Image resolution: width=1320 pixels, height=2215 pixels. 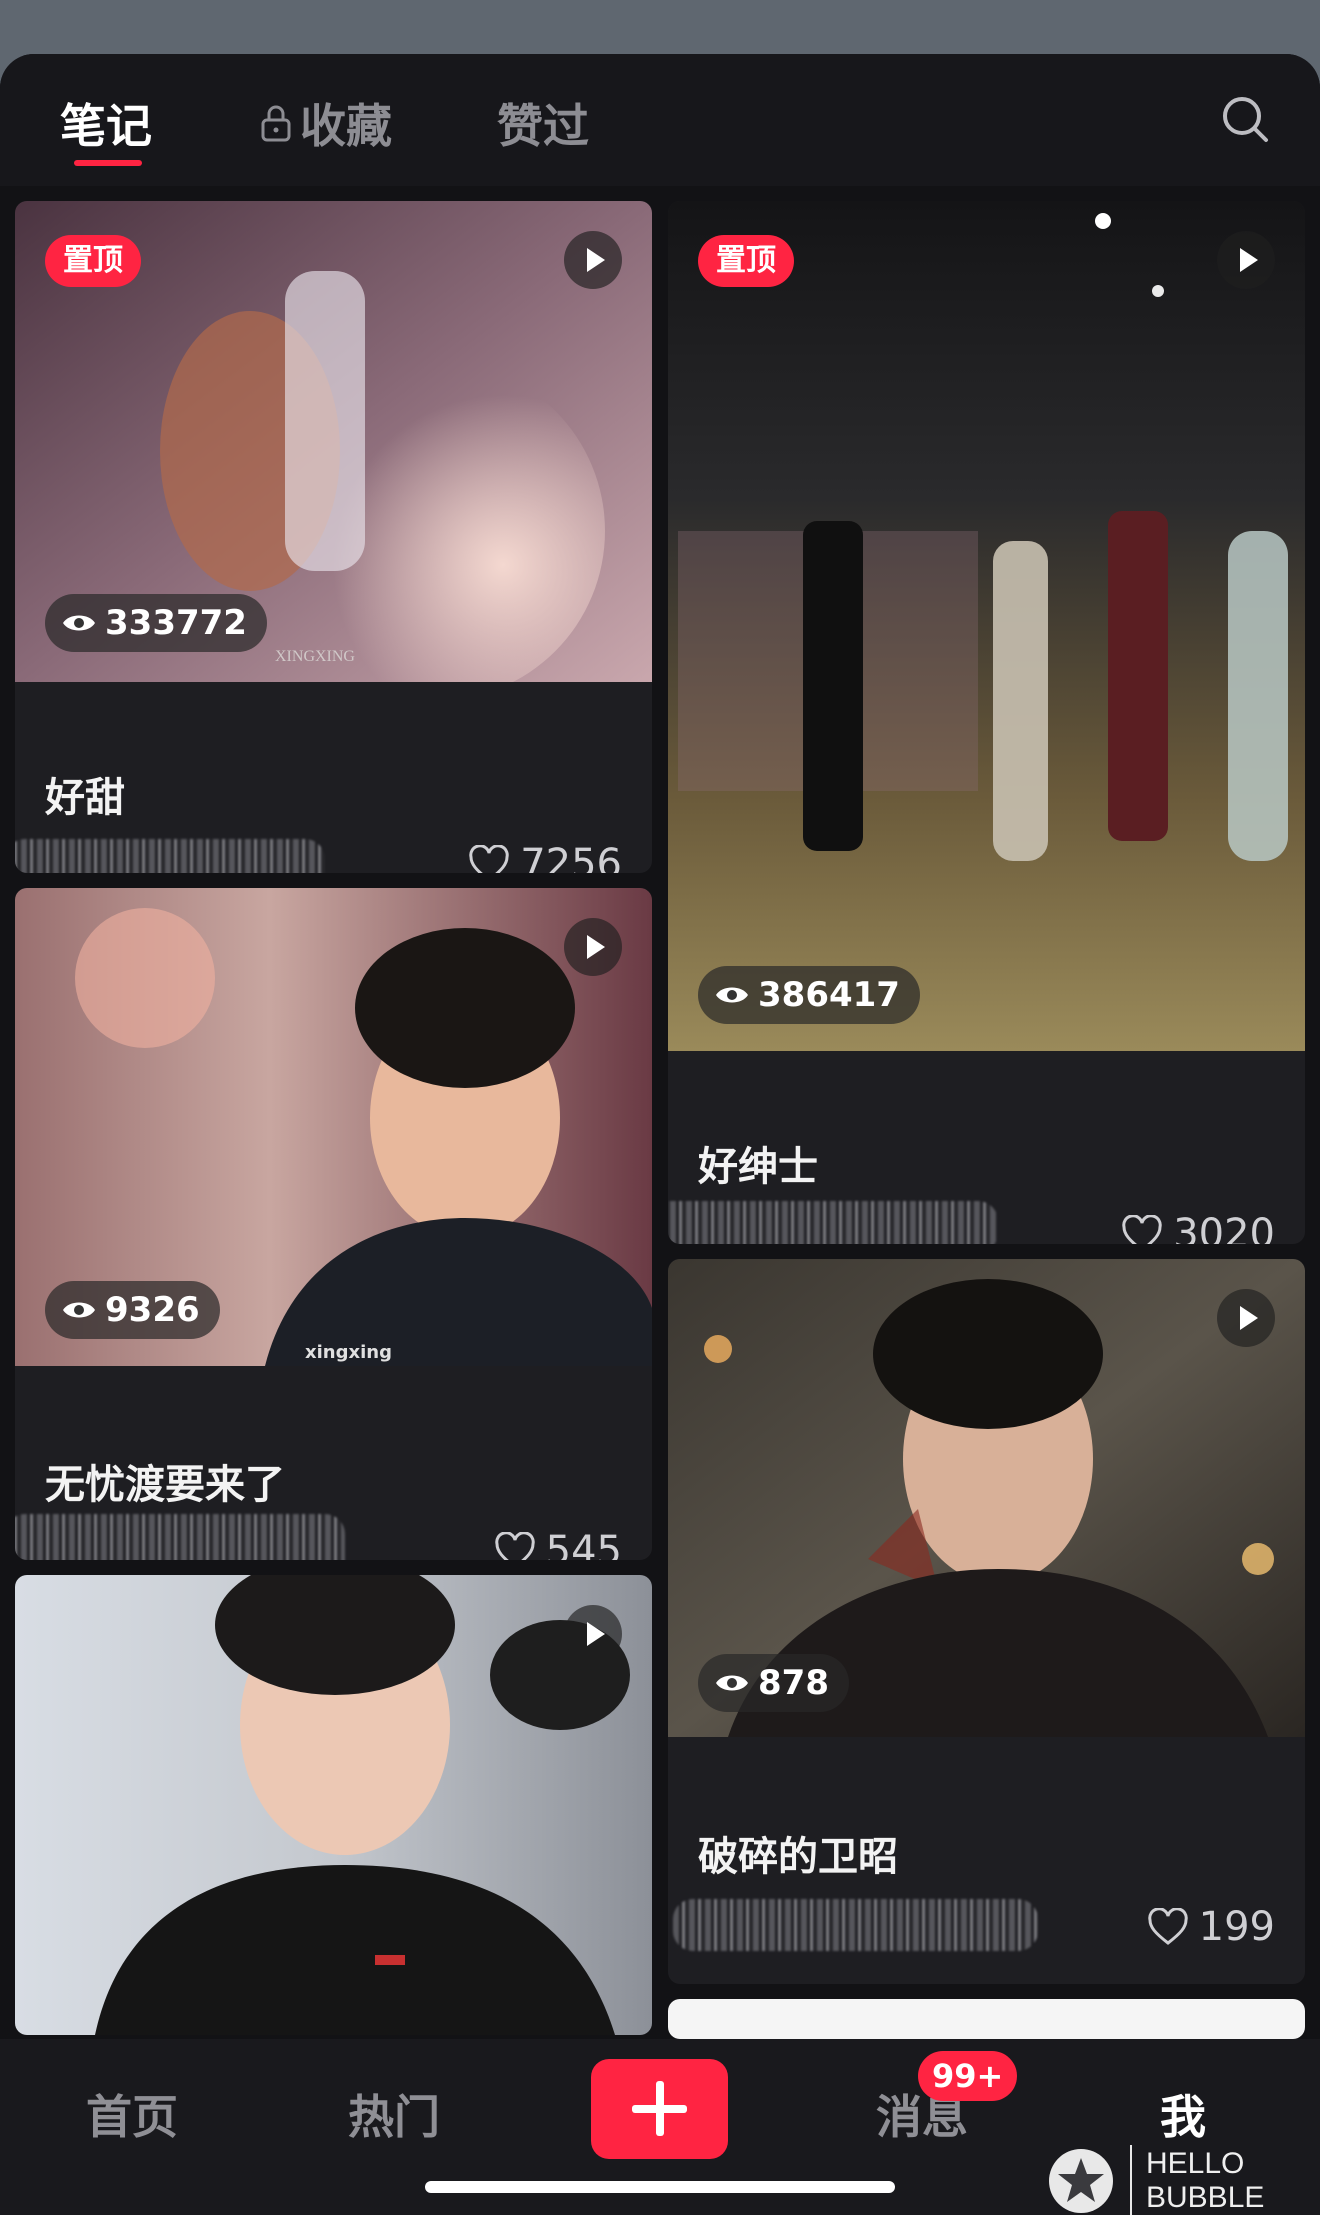 What do you see at coordinates (315, 656) in the screenshot?
I see `thumb-watermark: XINGXING` at bounding box center [315, 656].